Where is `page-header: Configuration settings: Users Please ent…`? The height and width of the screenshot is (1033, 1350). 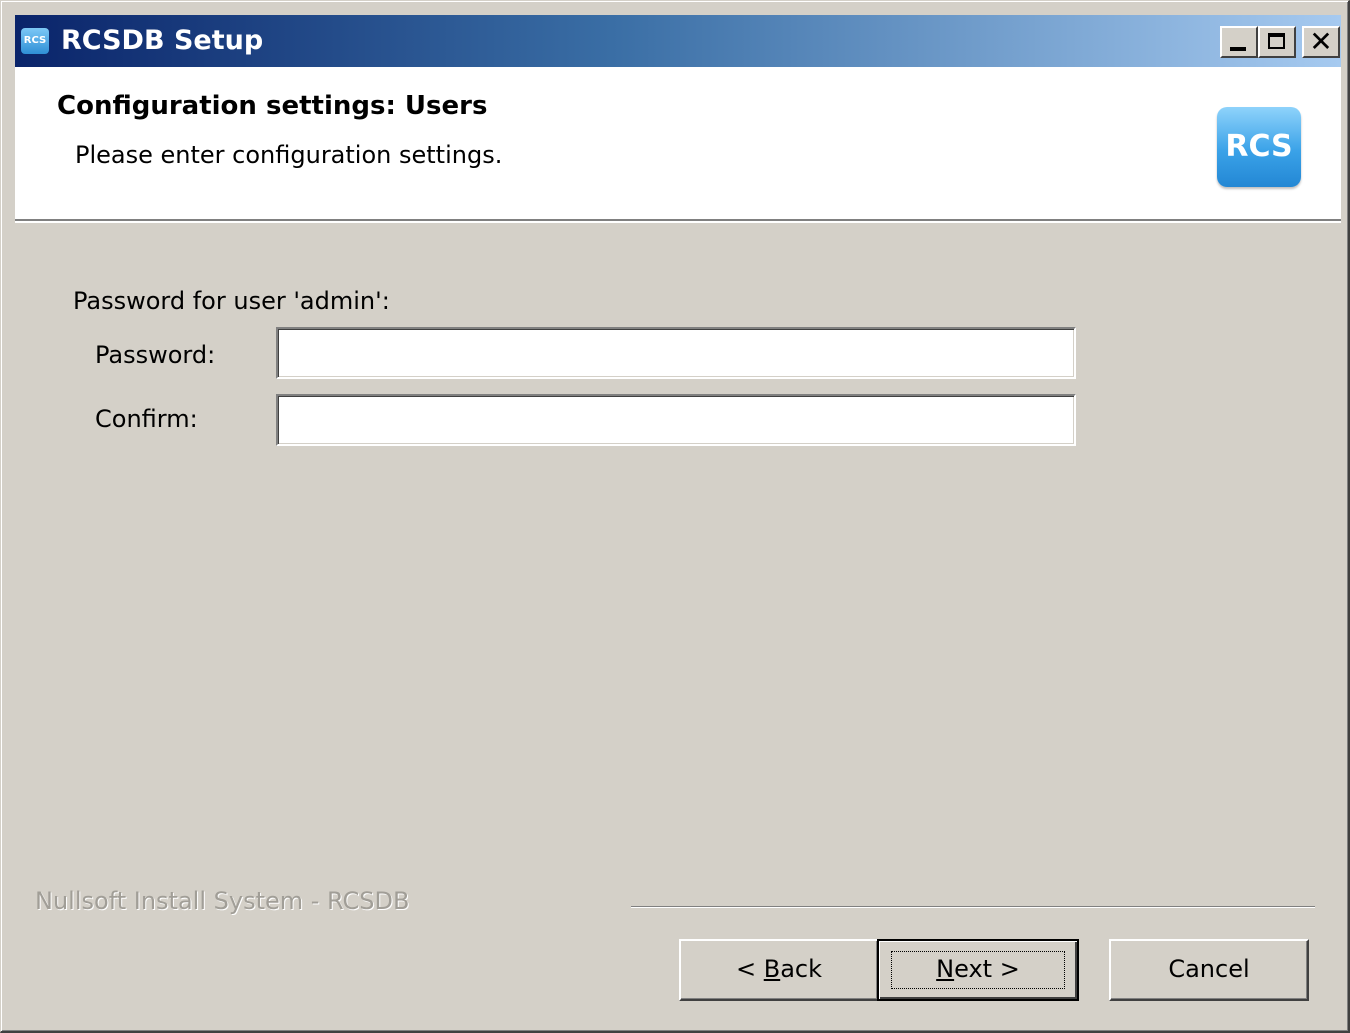
page-header: Configuration settings: Users Please ent… is located at coordinates (678, 143).